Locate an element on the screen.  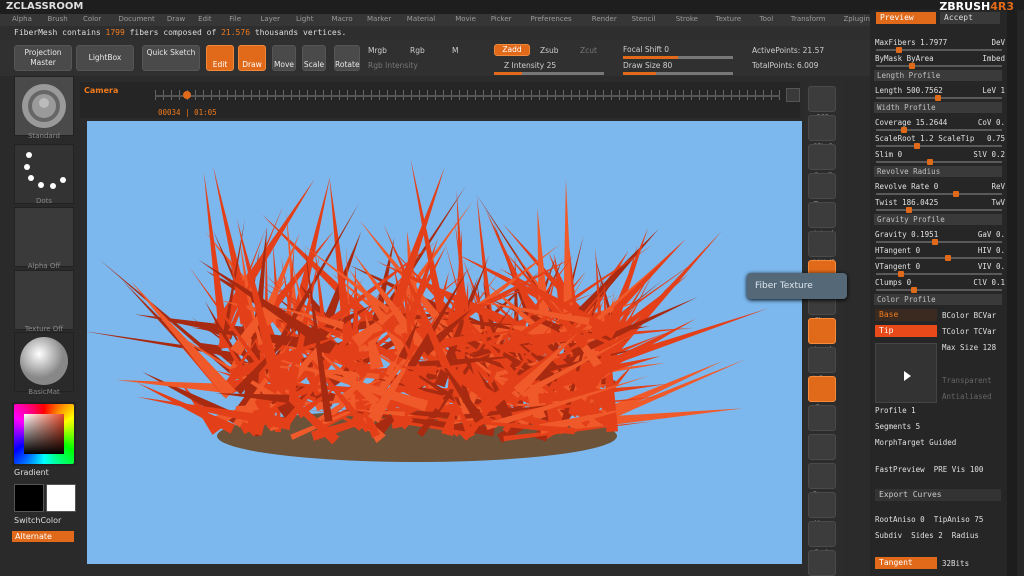
section-header: Gravity Profile is located at coordinates (938, 219).